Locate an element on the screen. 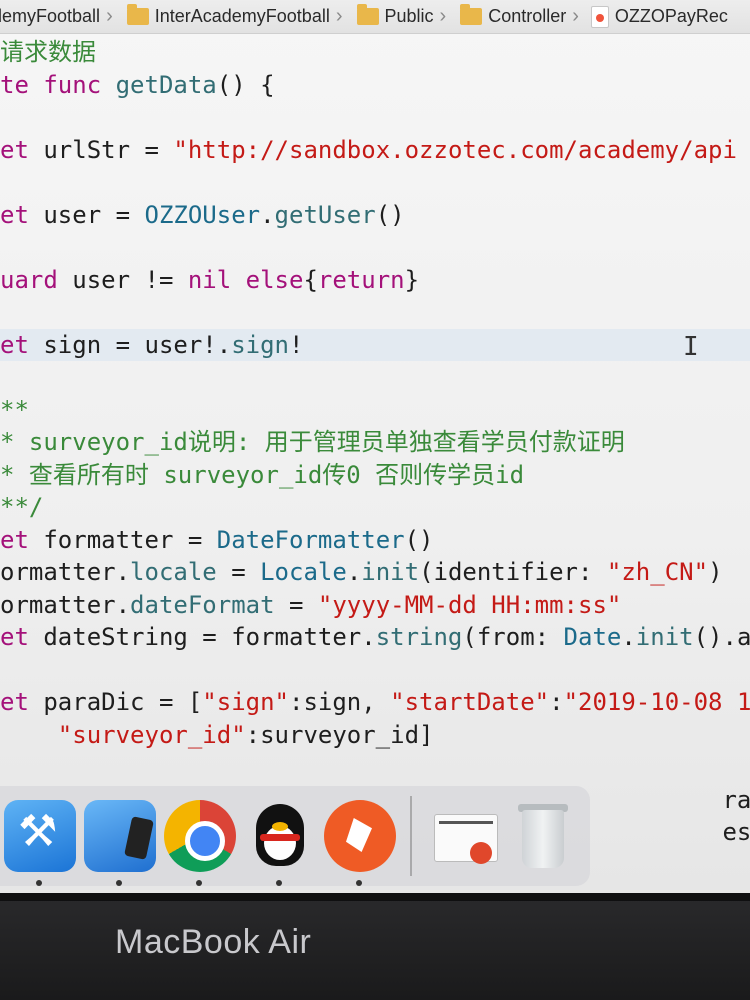 The image size is (750, 1000). string-literal: "2019-10-08 17: is located at coordinates (656, 702).